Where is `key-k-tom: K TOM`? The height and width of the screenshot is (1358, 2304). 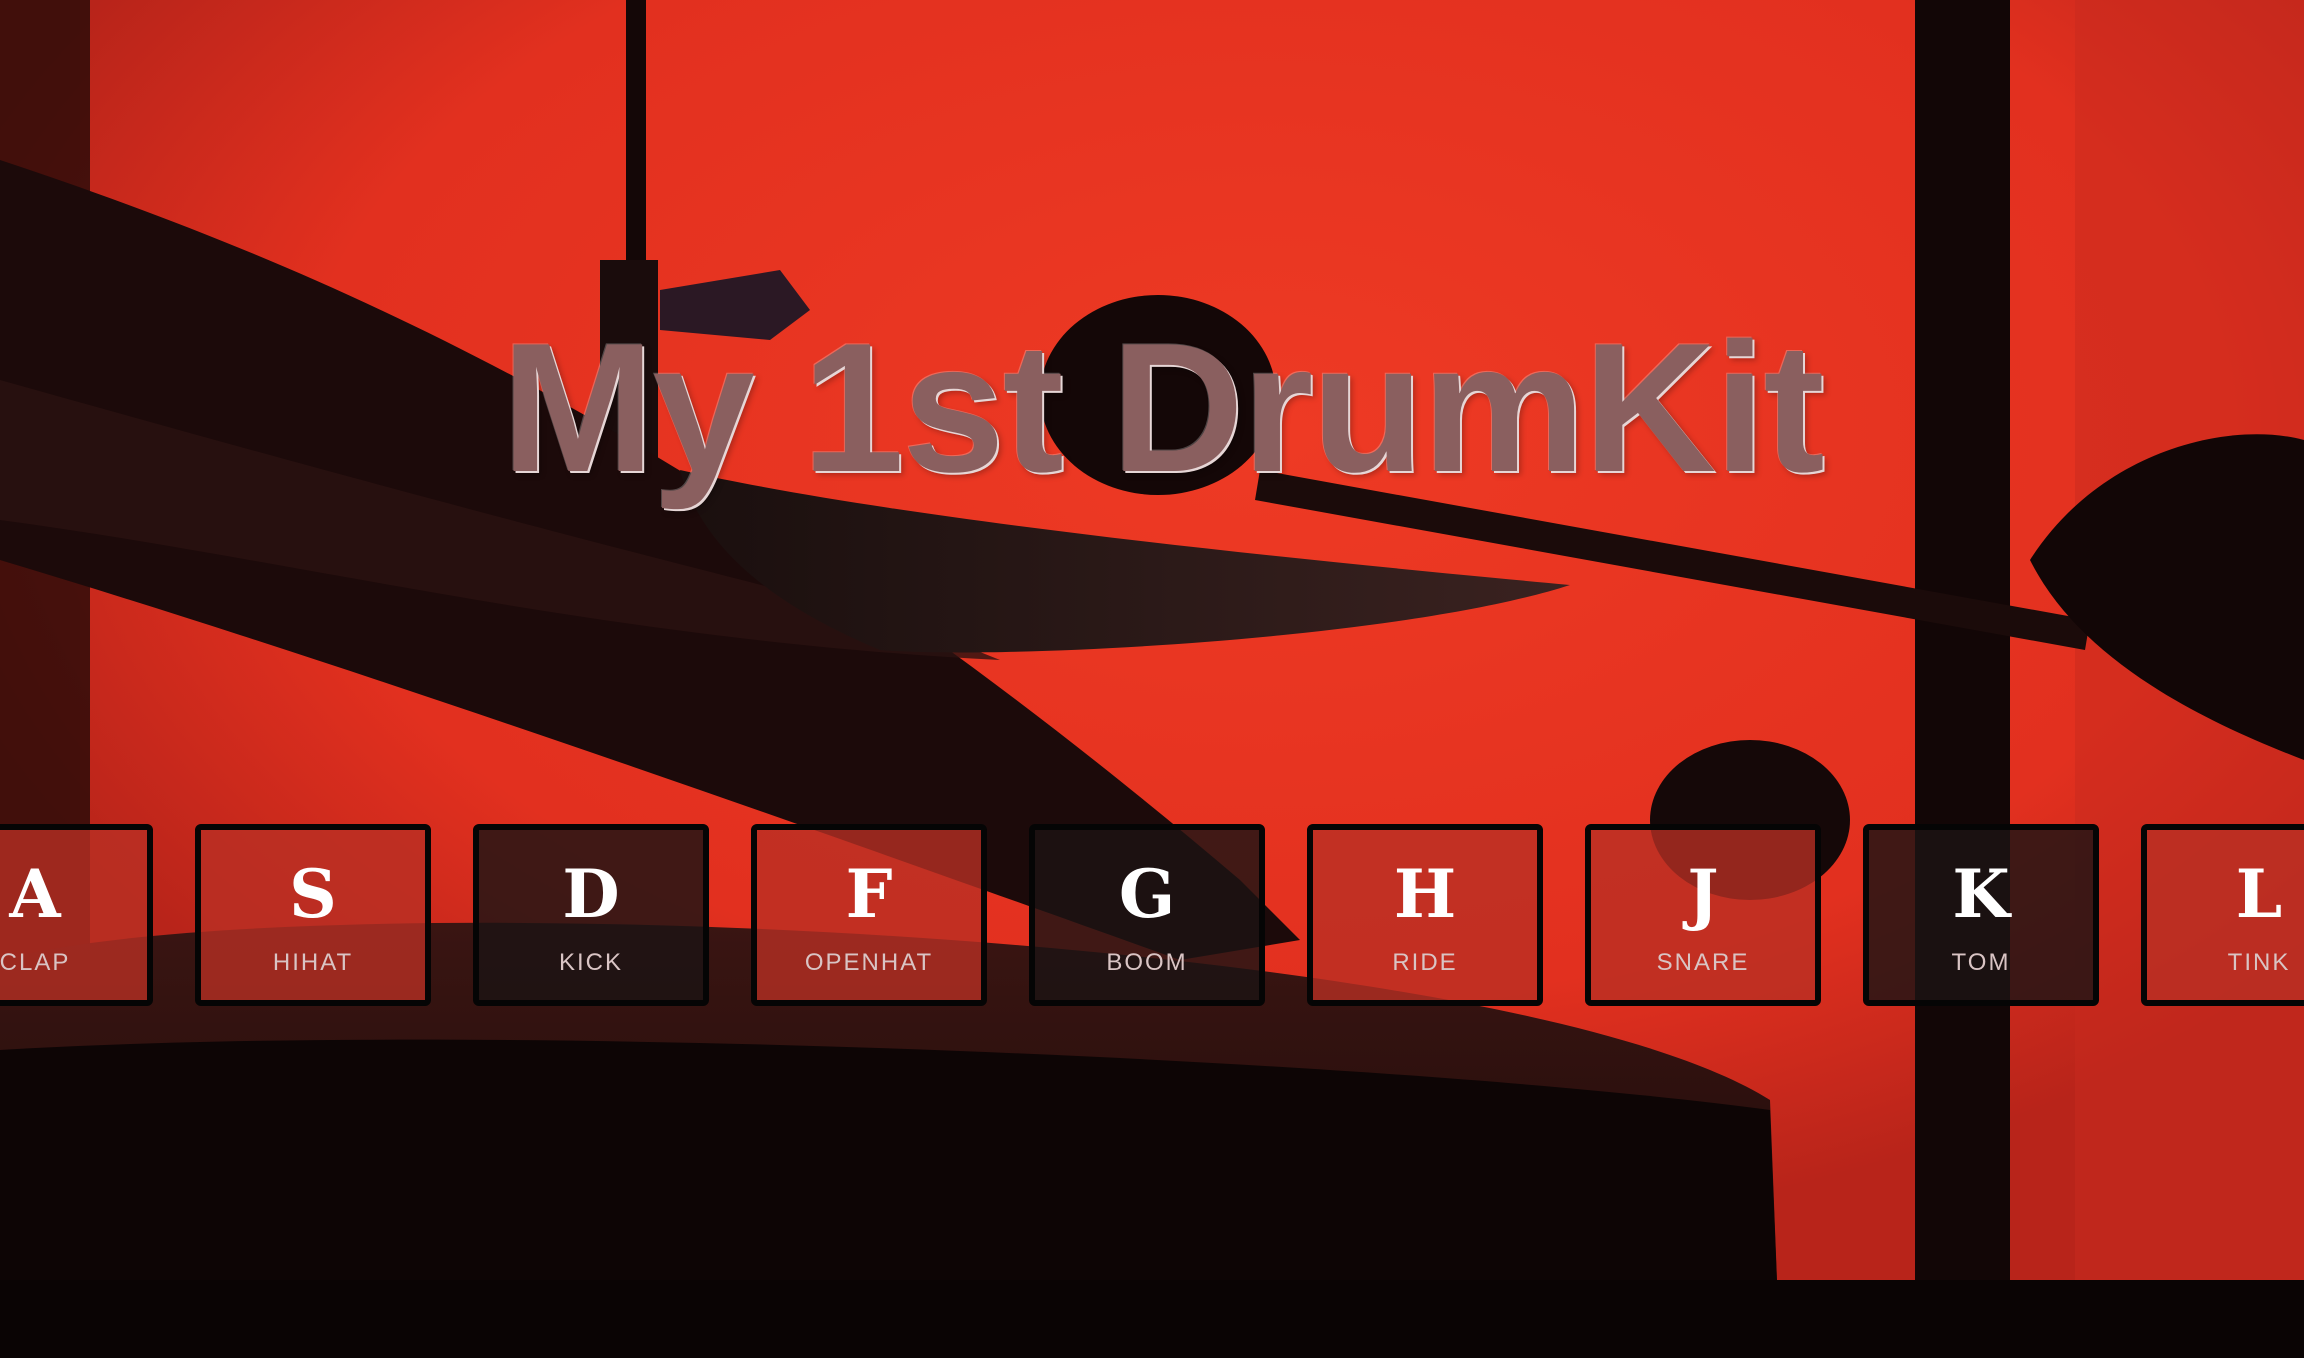
key-k-tom: K TOM is located at coordinates (1981, 915).